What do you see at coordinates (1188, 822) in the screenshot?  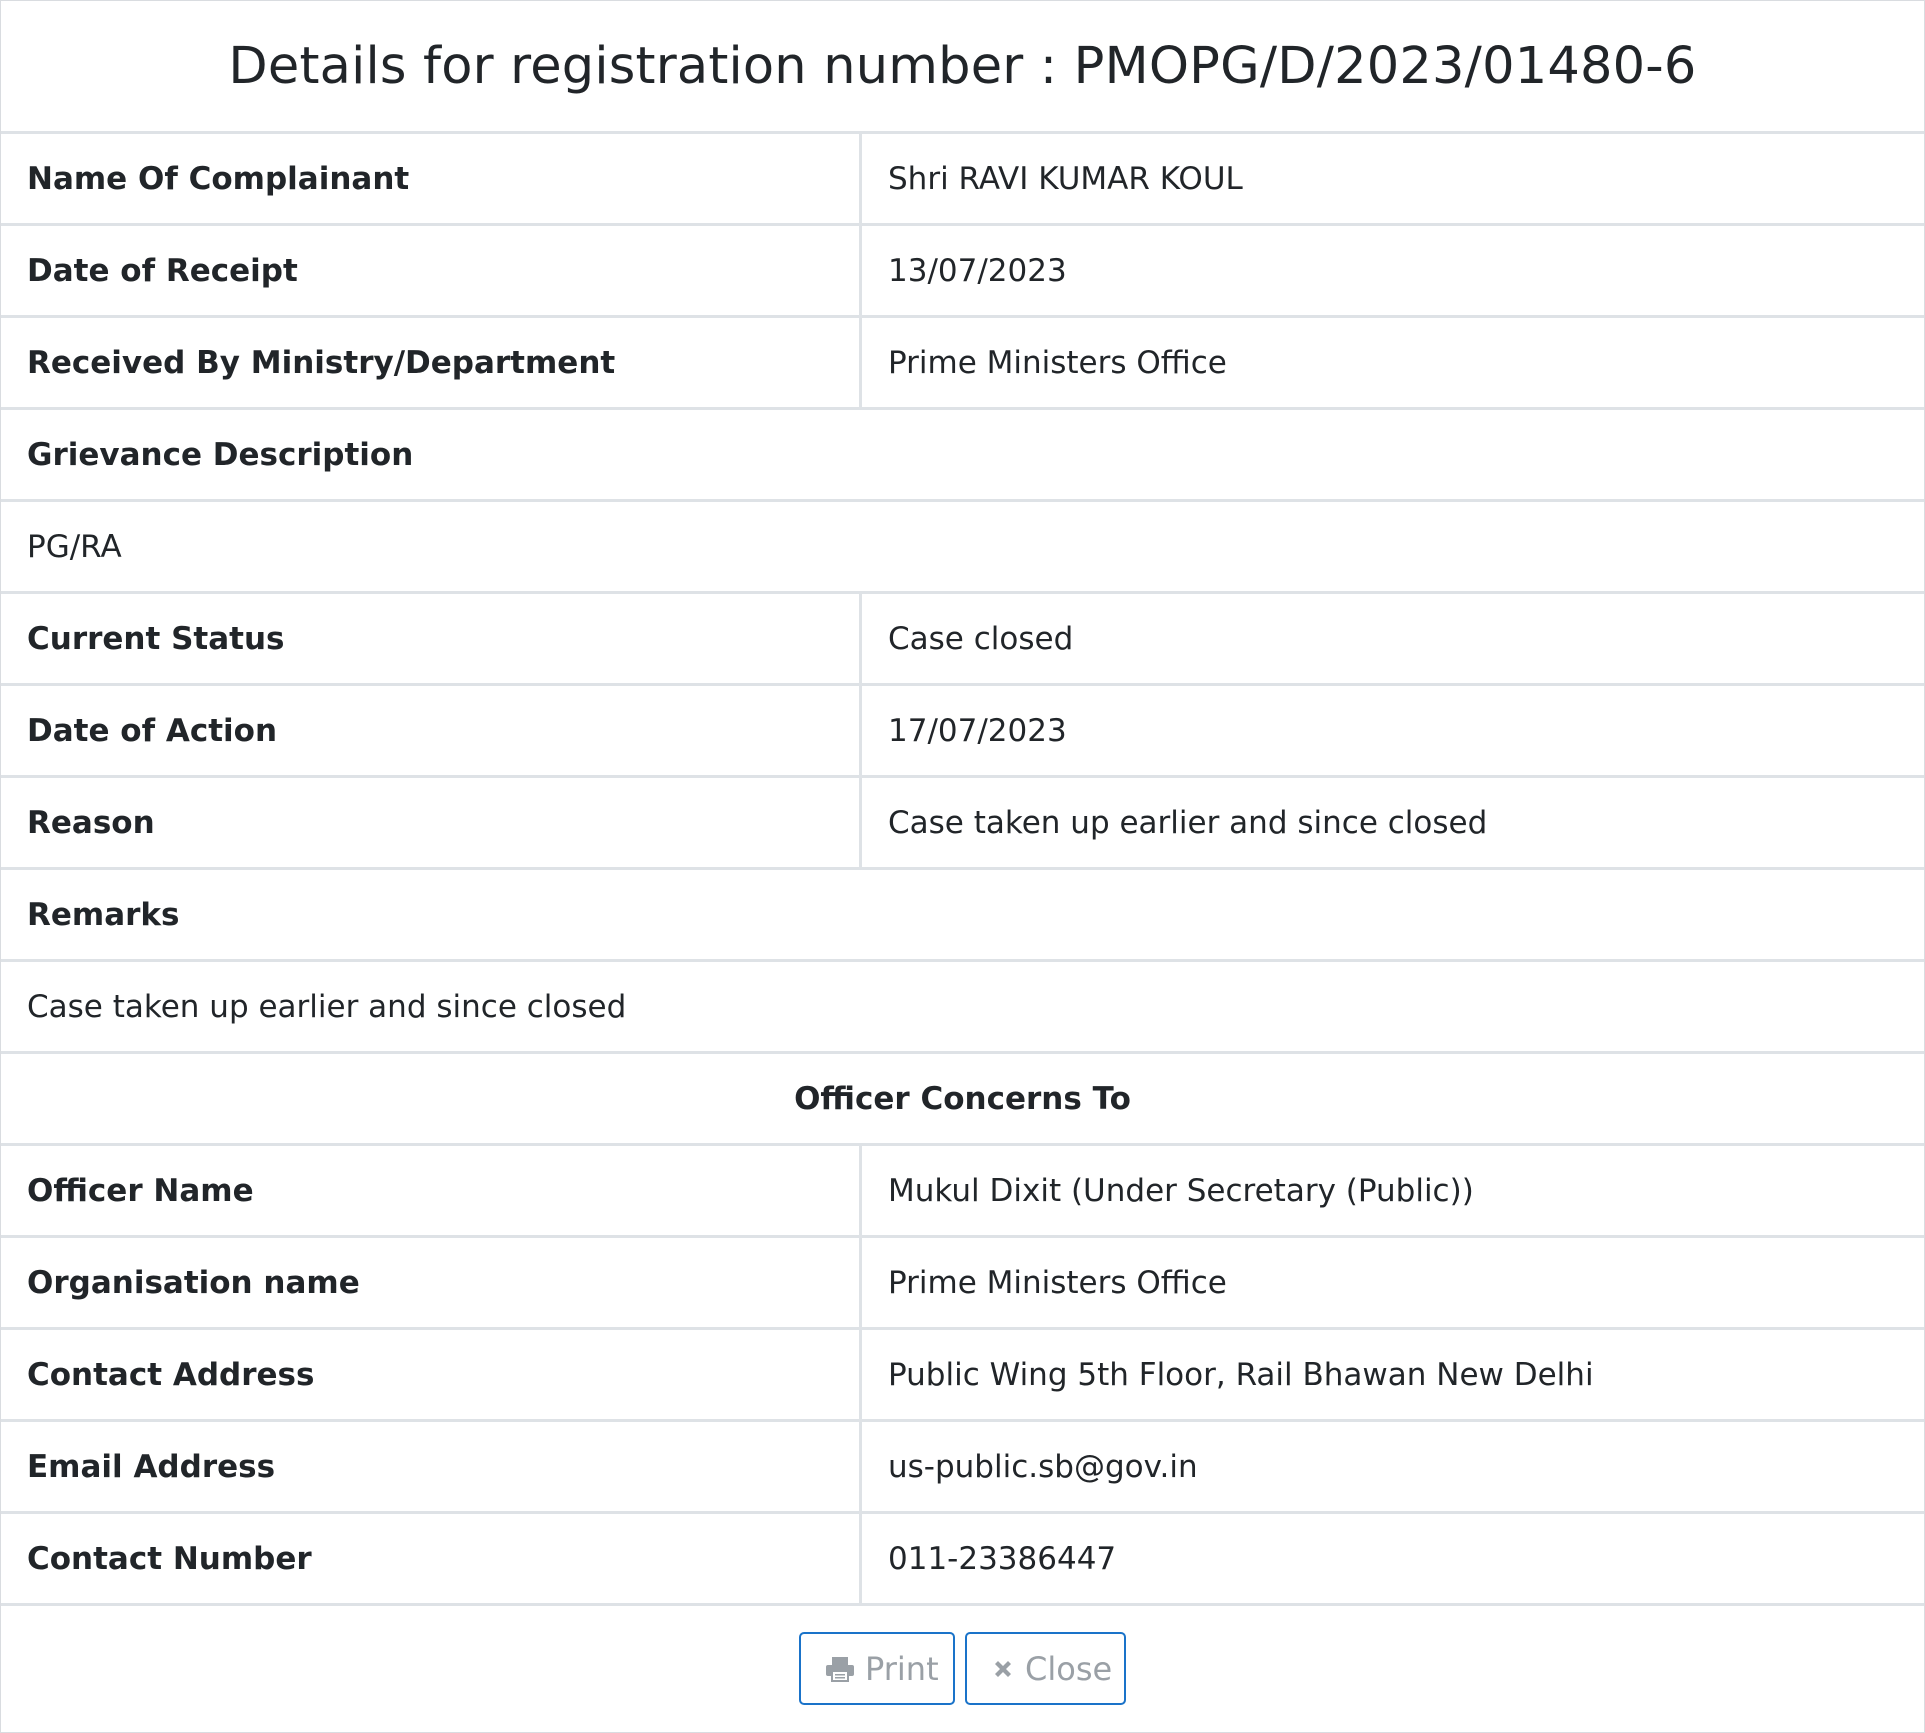 I see `reason-value: Case taken up earlier and since closed` at bounding box center [1188, 822].